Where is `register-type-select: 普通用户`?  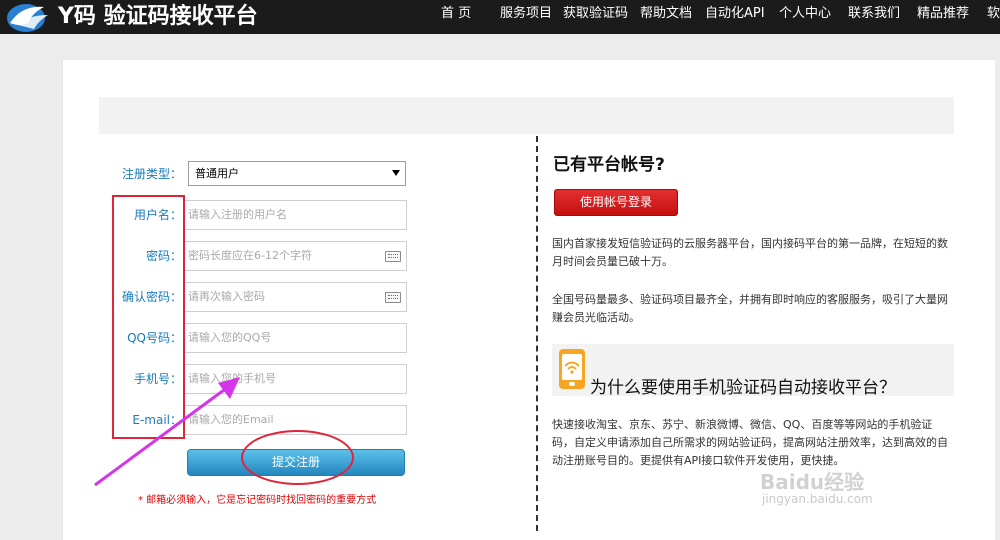
register-type-select: 普通用户 is located at coordinates (297, 173).